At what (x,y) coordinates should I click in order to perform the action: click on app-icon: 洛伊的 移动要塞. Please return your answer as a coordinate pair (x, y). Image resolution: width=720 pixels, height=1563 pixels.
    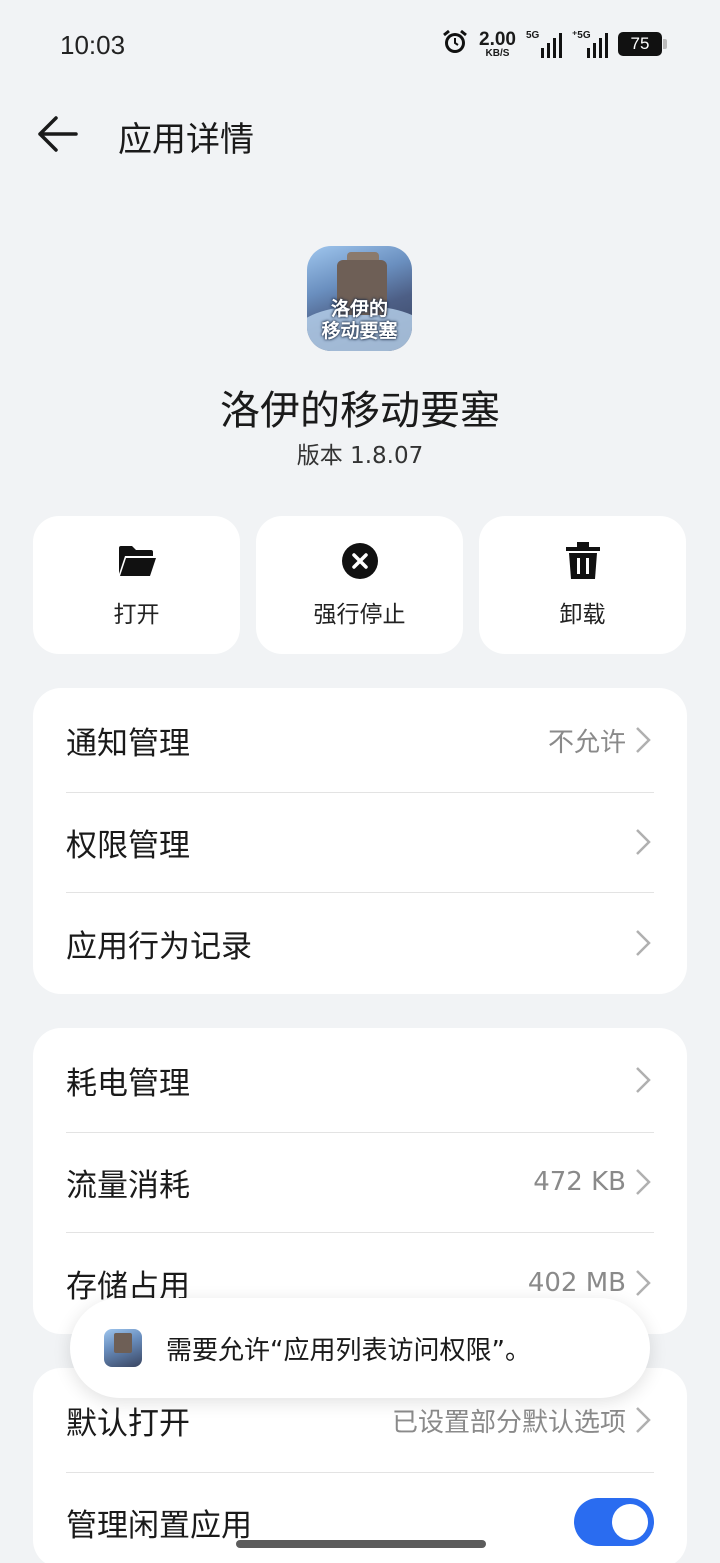
    Looking at the image, I should click on (359, 298).